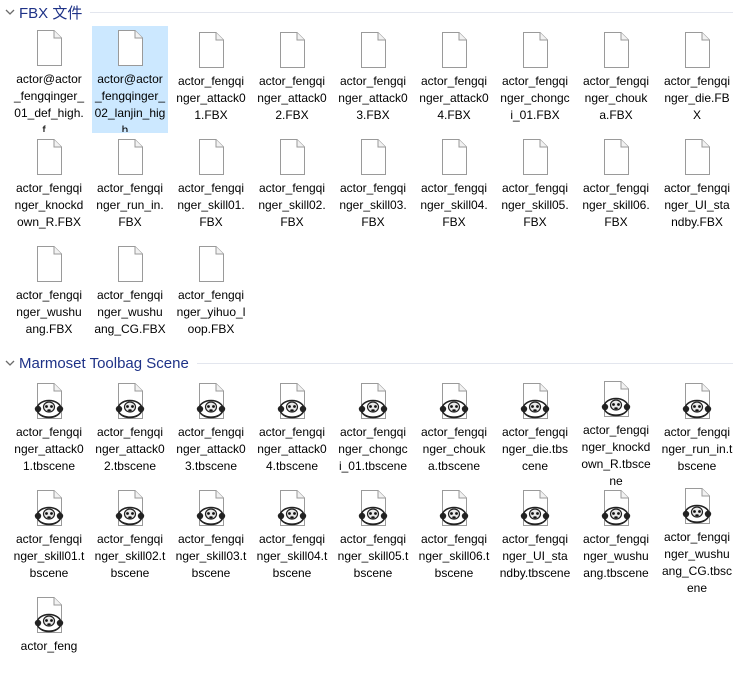 The width and height of the screenshot is (737, 698). What do you see at coordinates (211, 293) in the screenshot?
I see `fbx-file-item: actor_fengqinger_yihuo_loop.FBX` at bounding box center [211, 293].